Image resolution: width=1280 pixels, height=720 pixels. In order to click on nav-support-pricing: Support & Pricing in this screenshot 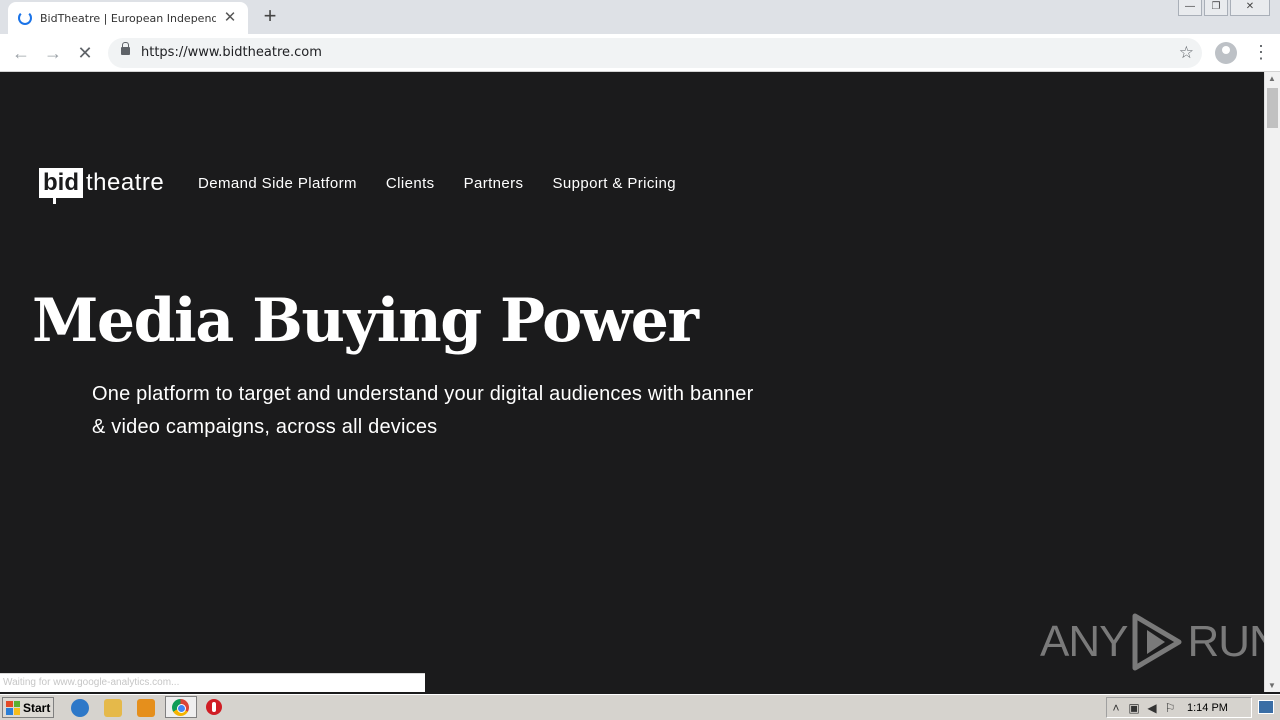, I will do `click(614, 183)`.